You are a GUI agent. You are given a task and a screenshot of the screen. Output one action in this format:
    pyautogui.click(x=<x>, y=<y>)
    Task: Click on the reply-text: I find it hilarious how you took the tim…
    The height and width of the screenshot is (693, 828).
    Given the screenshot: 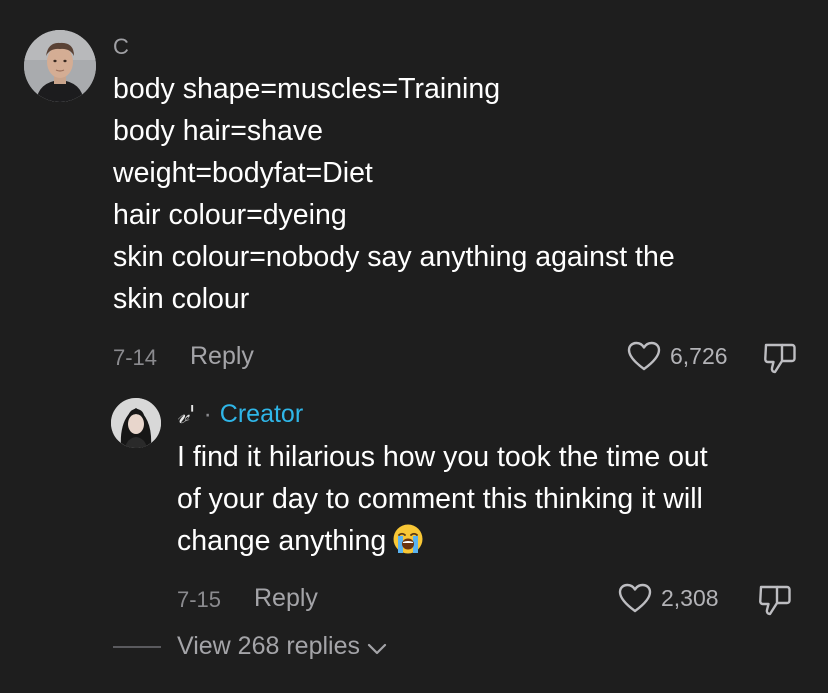 What is the action you would take?
    pyautogui.click(x=492, y=499)
    